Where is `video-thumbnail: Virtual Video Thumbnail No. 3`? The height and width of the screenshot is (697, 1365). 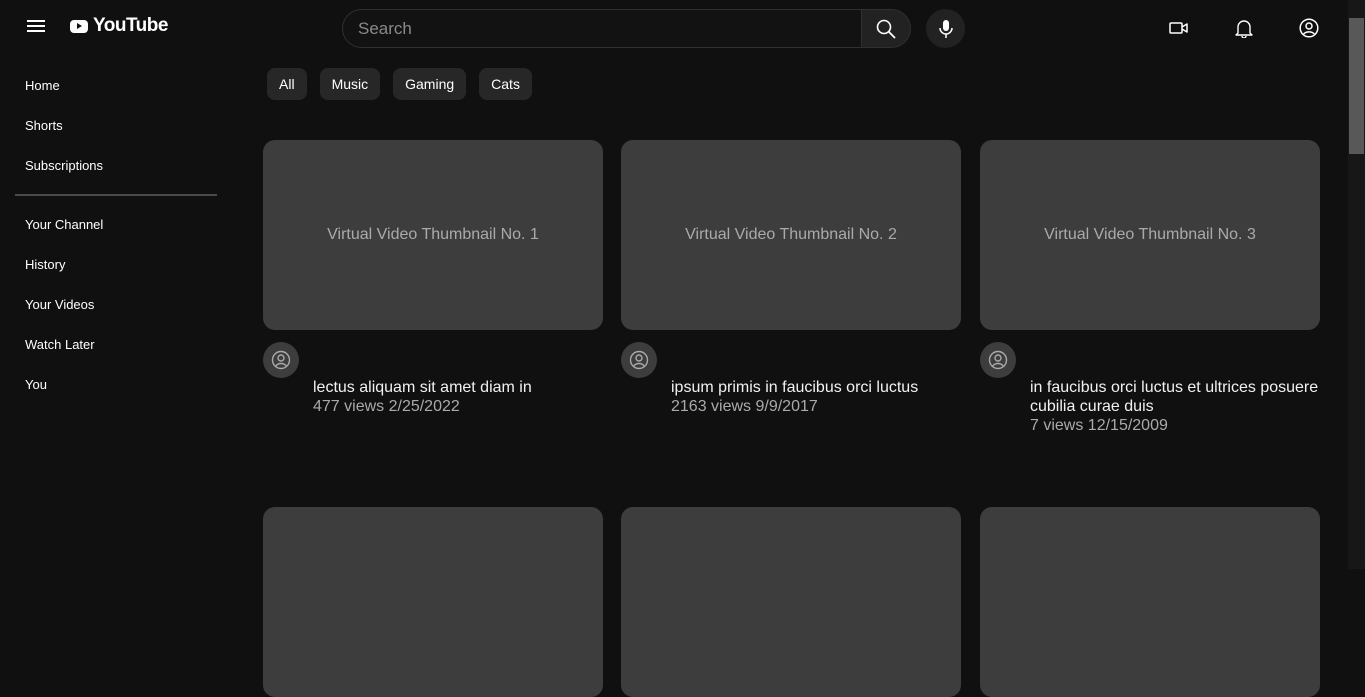
video-thumbnail: Virtual Video Thumbnail No. 3 is located at coordinates (1150, 235).